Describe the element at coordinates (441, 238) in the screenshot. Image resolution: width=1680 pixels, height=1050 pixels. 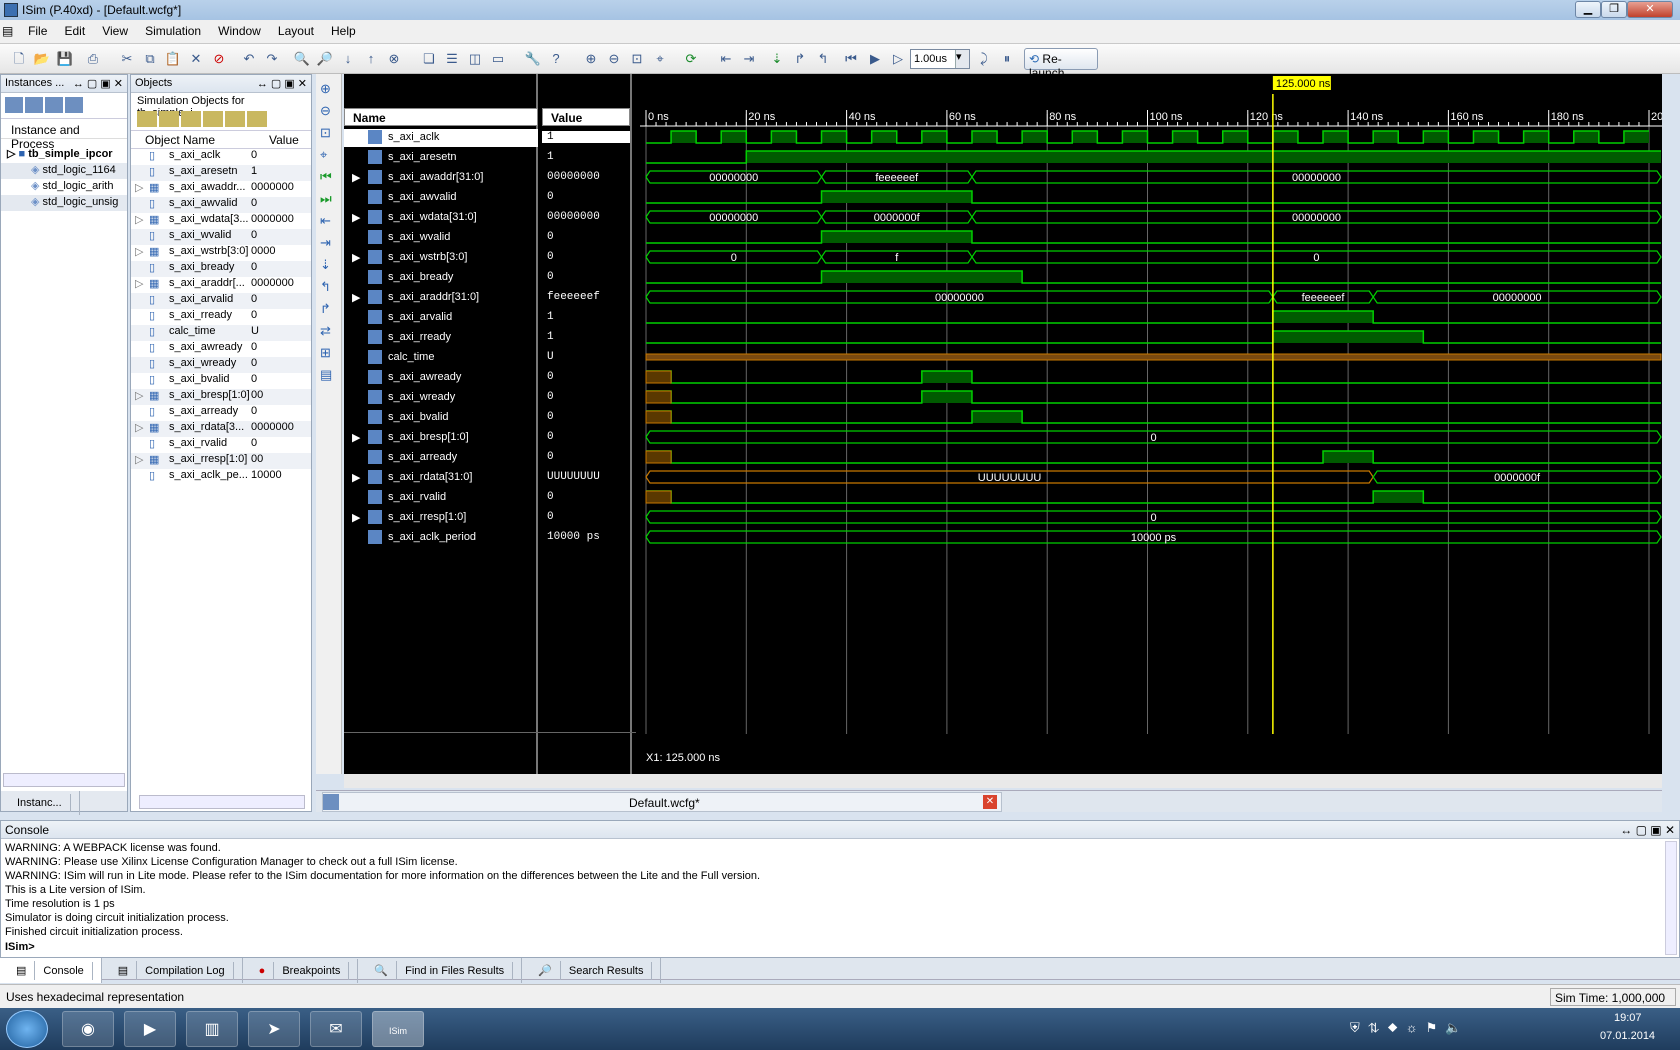
I see `signal-row: s_axi_wvalid` at that location.